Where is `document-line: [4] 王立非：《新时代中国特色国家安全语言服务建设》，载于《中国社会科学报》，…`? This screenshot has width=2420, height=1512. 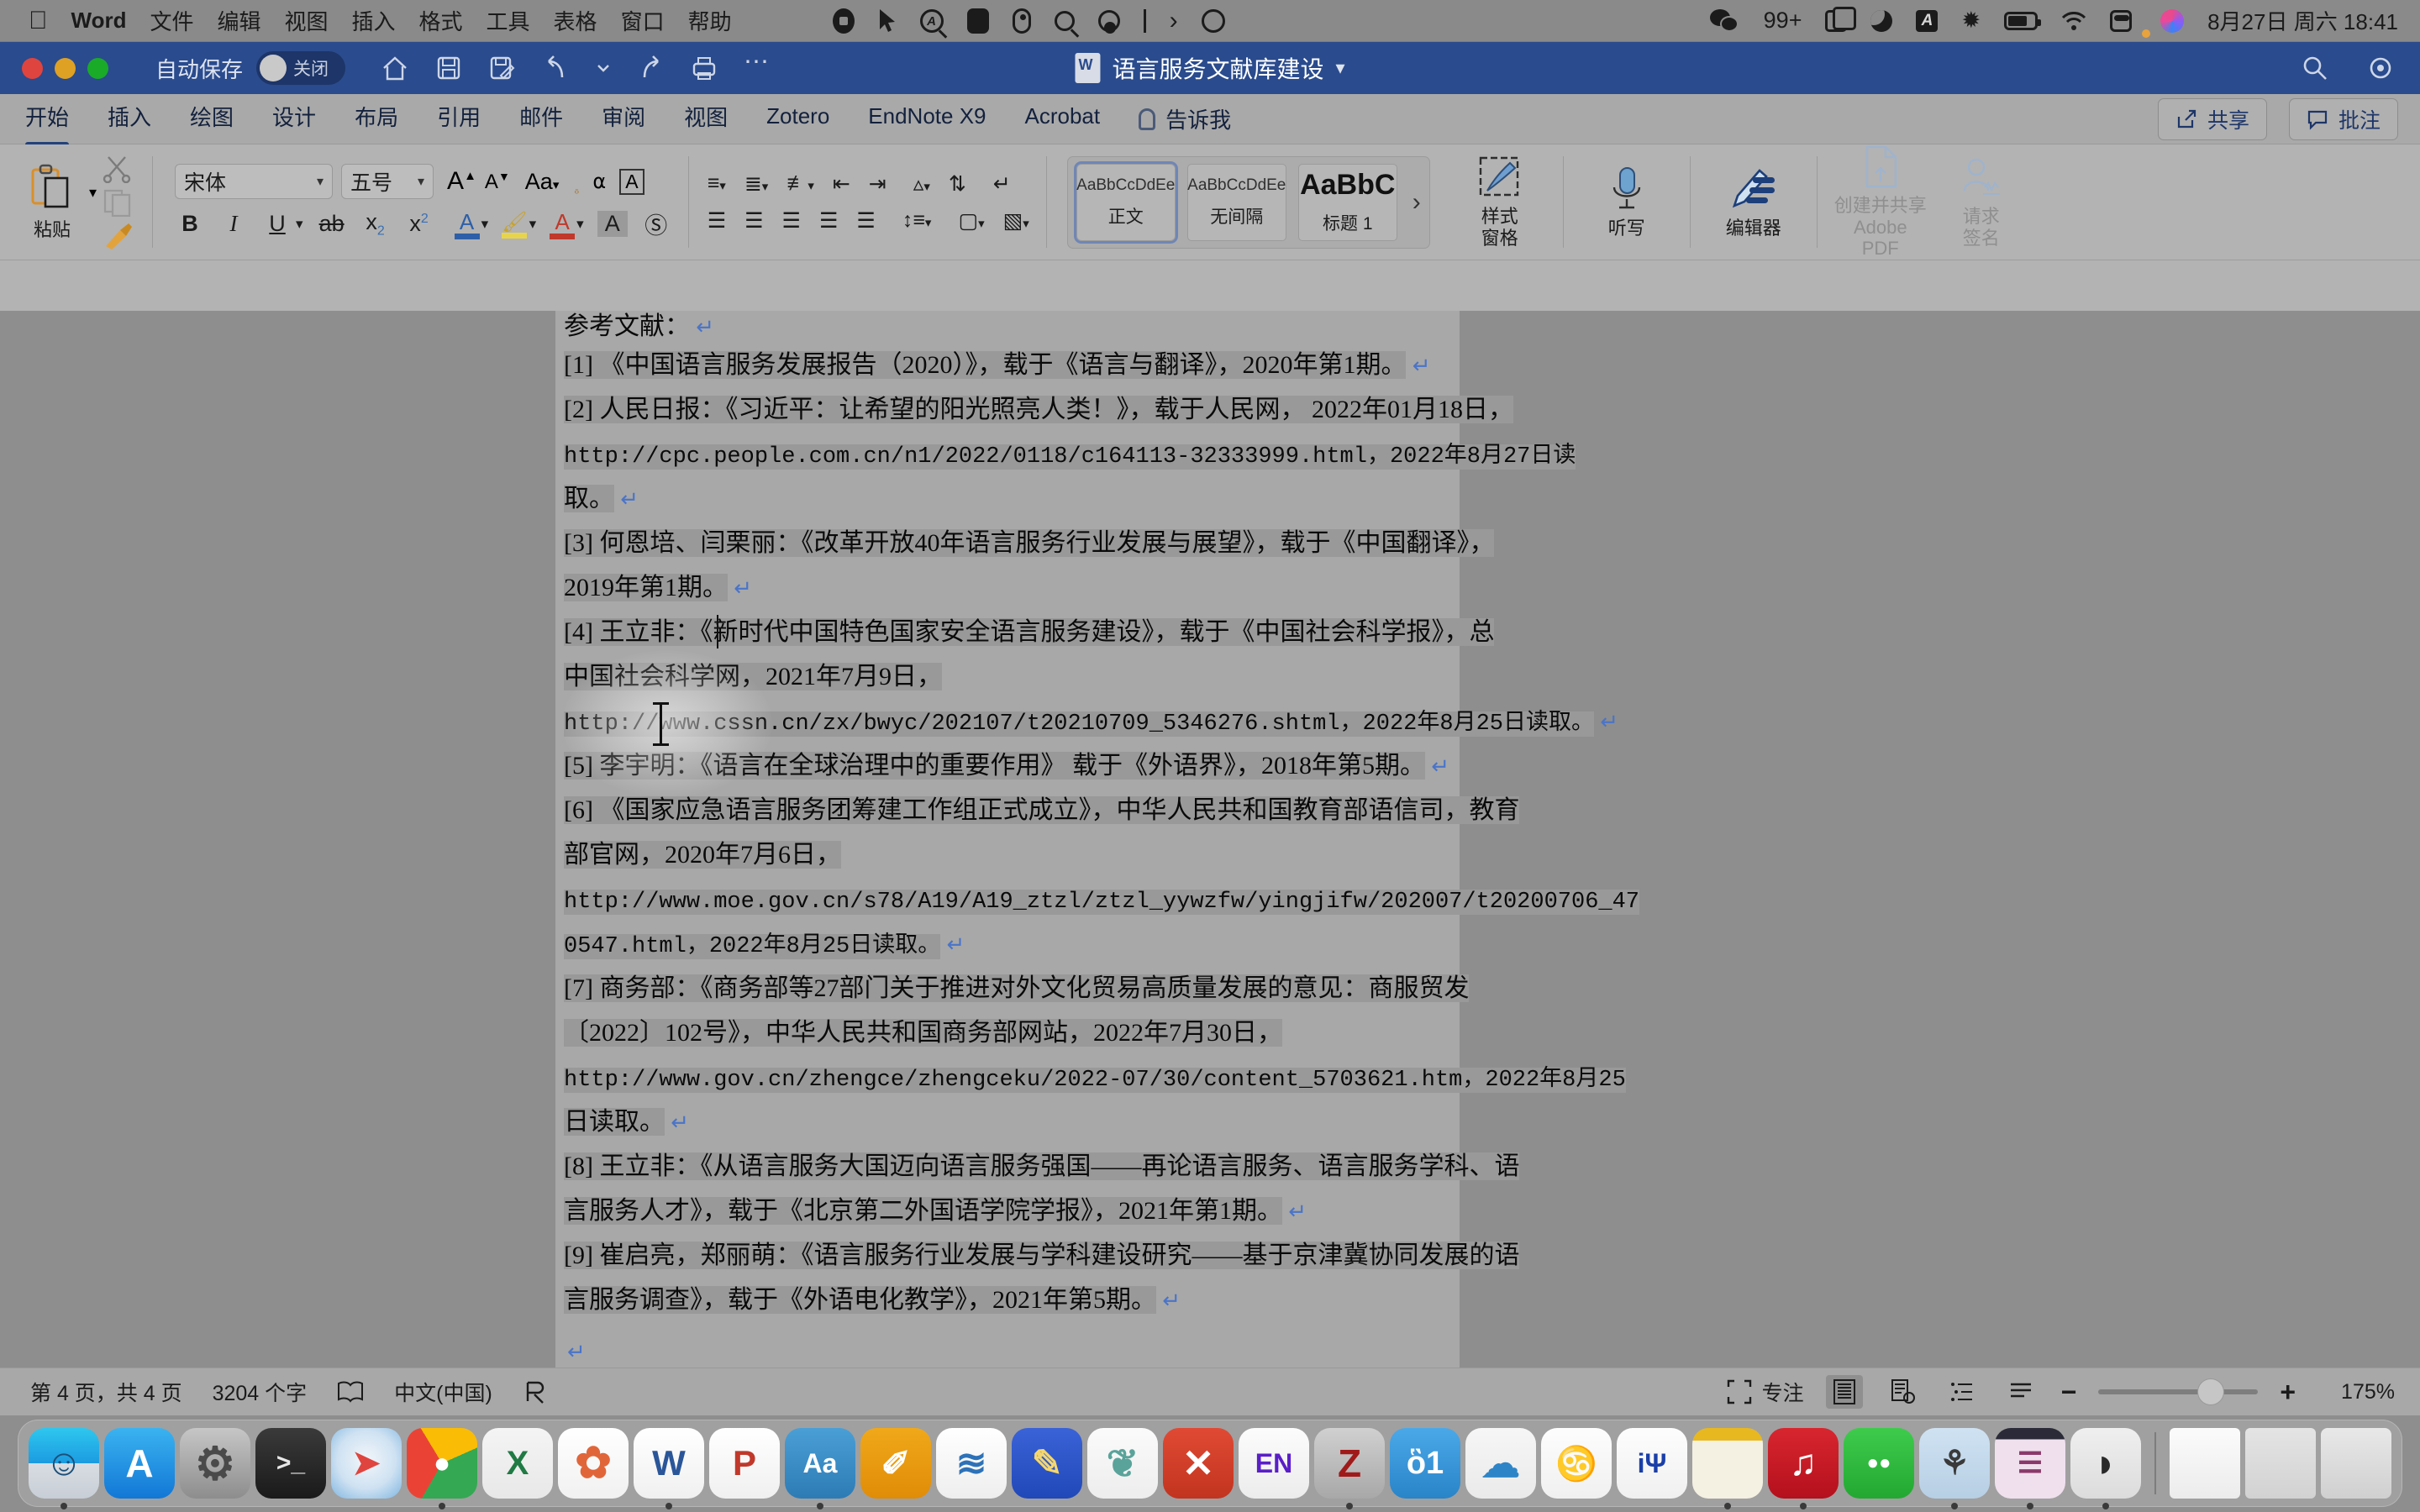
document-line: [4] 王立非：《新时代中国特色国家安全语言服务建设》，载于《中国社会科学报》，… is located at coordinates (1029, 632).